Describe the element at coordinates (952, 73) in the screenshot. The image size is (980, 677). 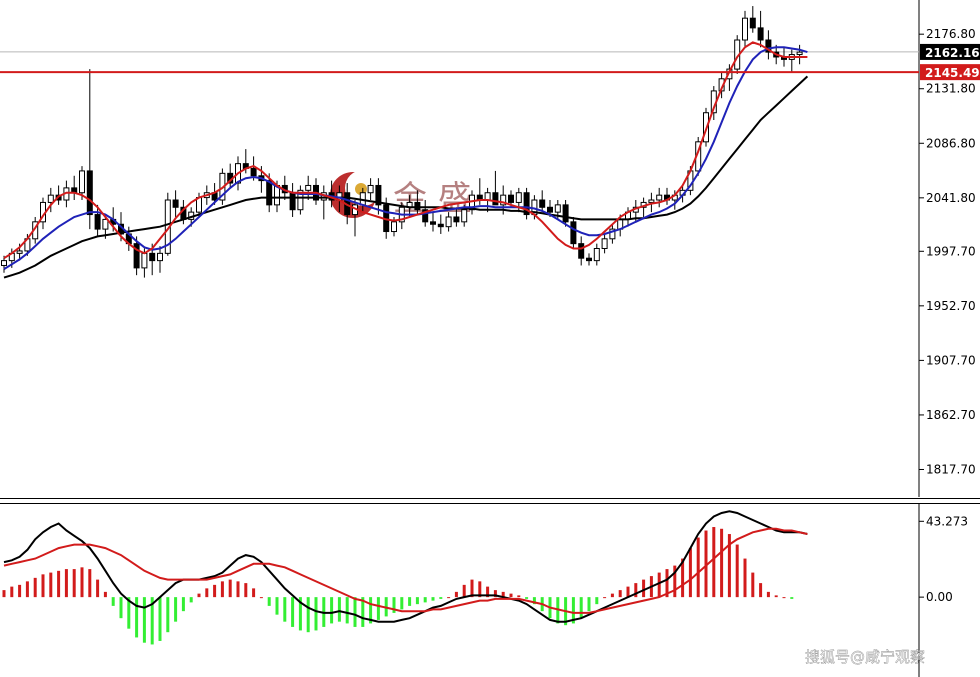
I see `line-price-label: 2145.49` at that location.